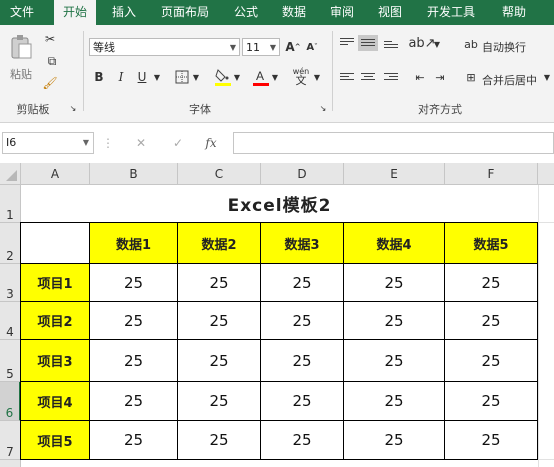 This screenshot has width=554, height=467. I want to click on column-label-cell: 数据5, so click(491, 243).